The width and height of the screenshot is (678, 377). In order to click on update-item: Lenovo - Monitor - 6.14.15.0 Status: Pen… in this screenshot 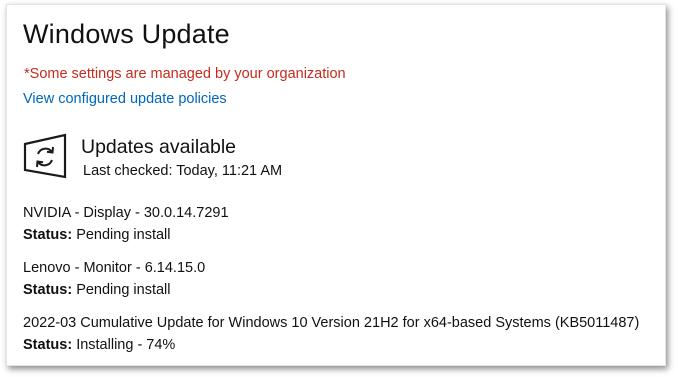, I will do `click(114, 279)`.